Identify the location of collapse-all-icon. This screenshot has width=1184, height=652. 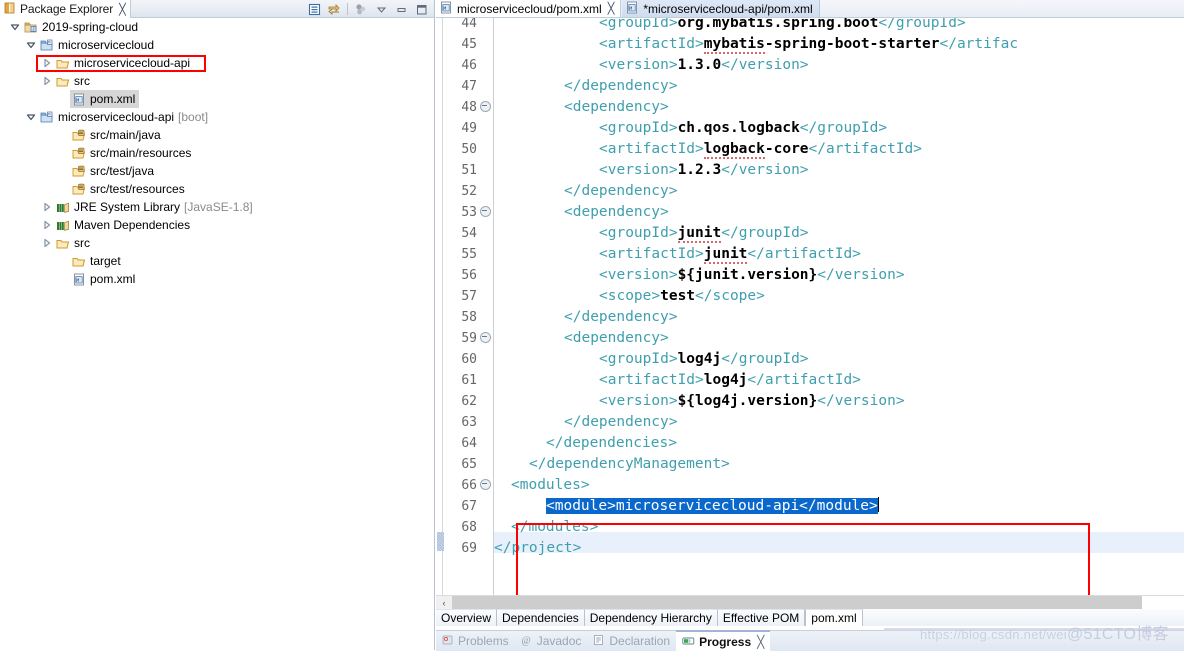
(314, 9).